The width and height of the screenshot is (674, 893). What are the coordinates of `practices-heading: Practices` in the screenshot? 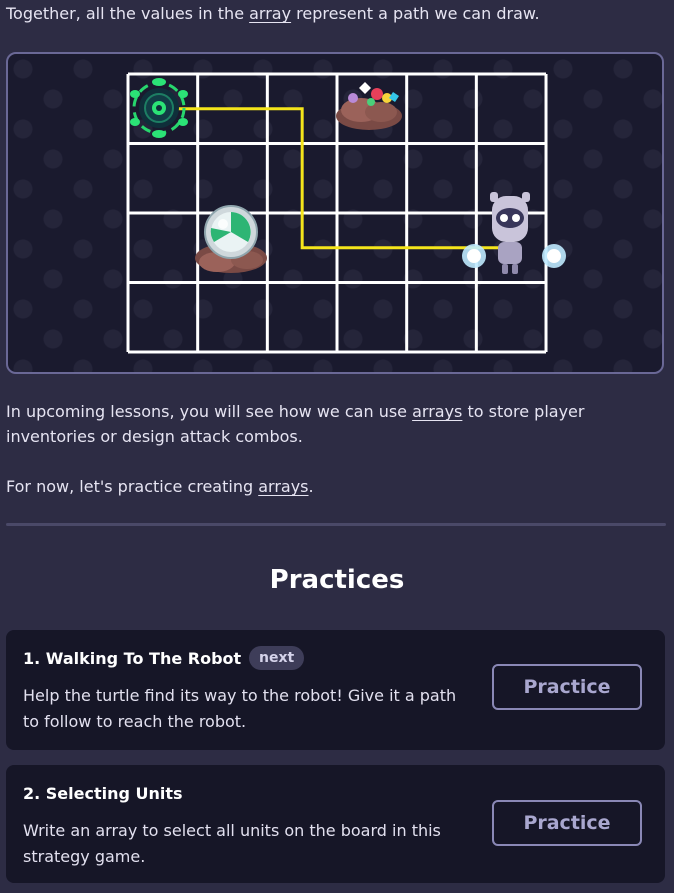 It's located at (337, 580).